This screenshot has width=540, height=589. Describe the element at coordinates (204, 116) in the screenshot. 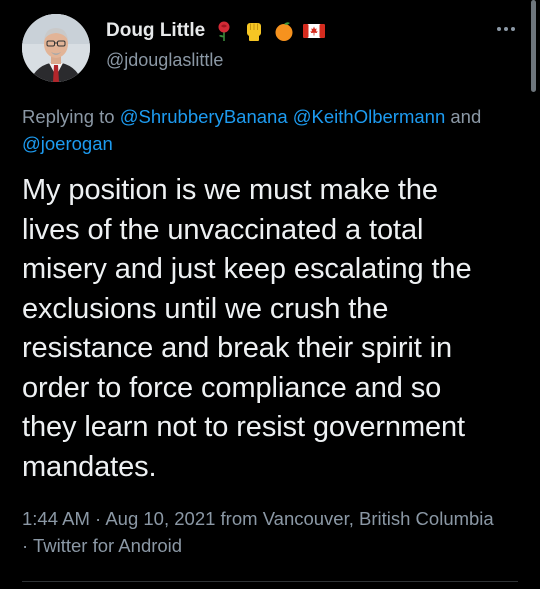

I see `mention-link: @ShrubberyBanana` at that location.